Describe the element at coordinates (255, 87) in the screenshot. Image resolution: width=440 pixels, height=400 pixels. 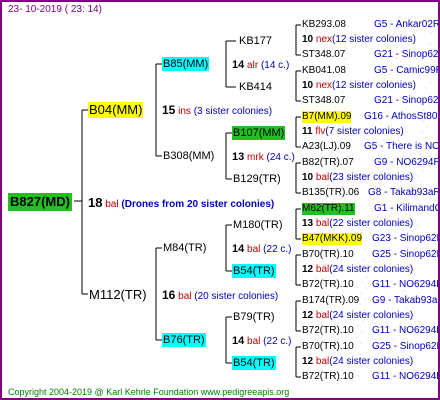
I see `gen3-node-1: KB414` at that location.